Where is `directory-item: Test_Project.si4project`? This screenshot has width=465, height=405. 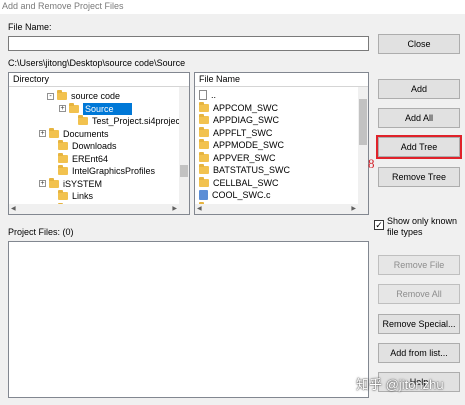
directory-item: Test_Project.si4project is located at coordinates (130, 121).